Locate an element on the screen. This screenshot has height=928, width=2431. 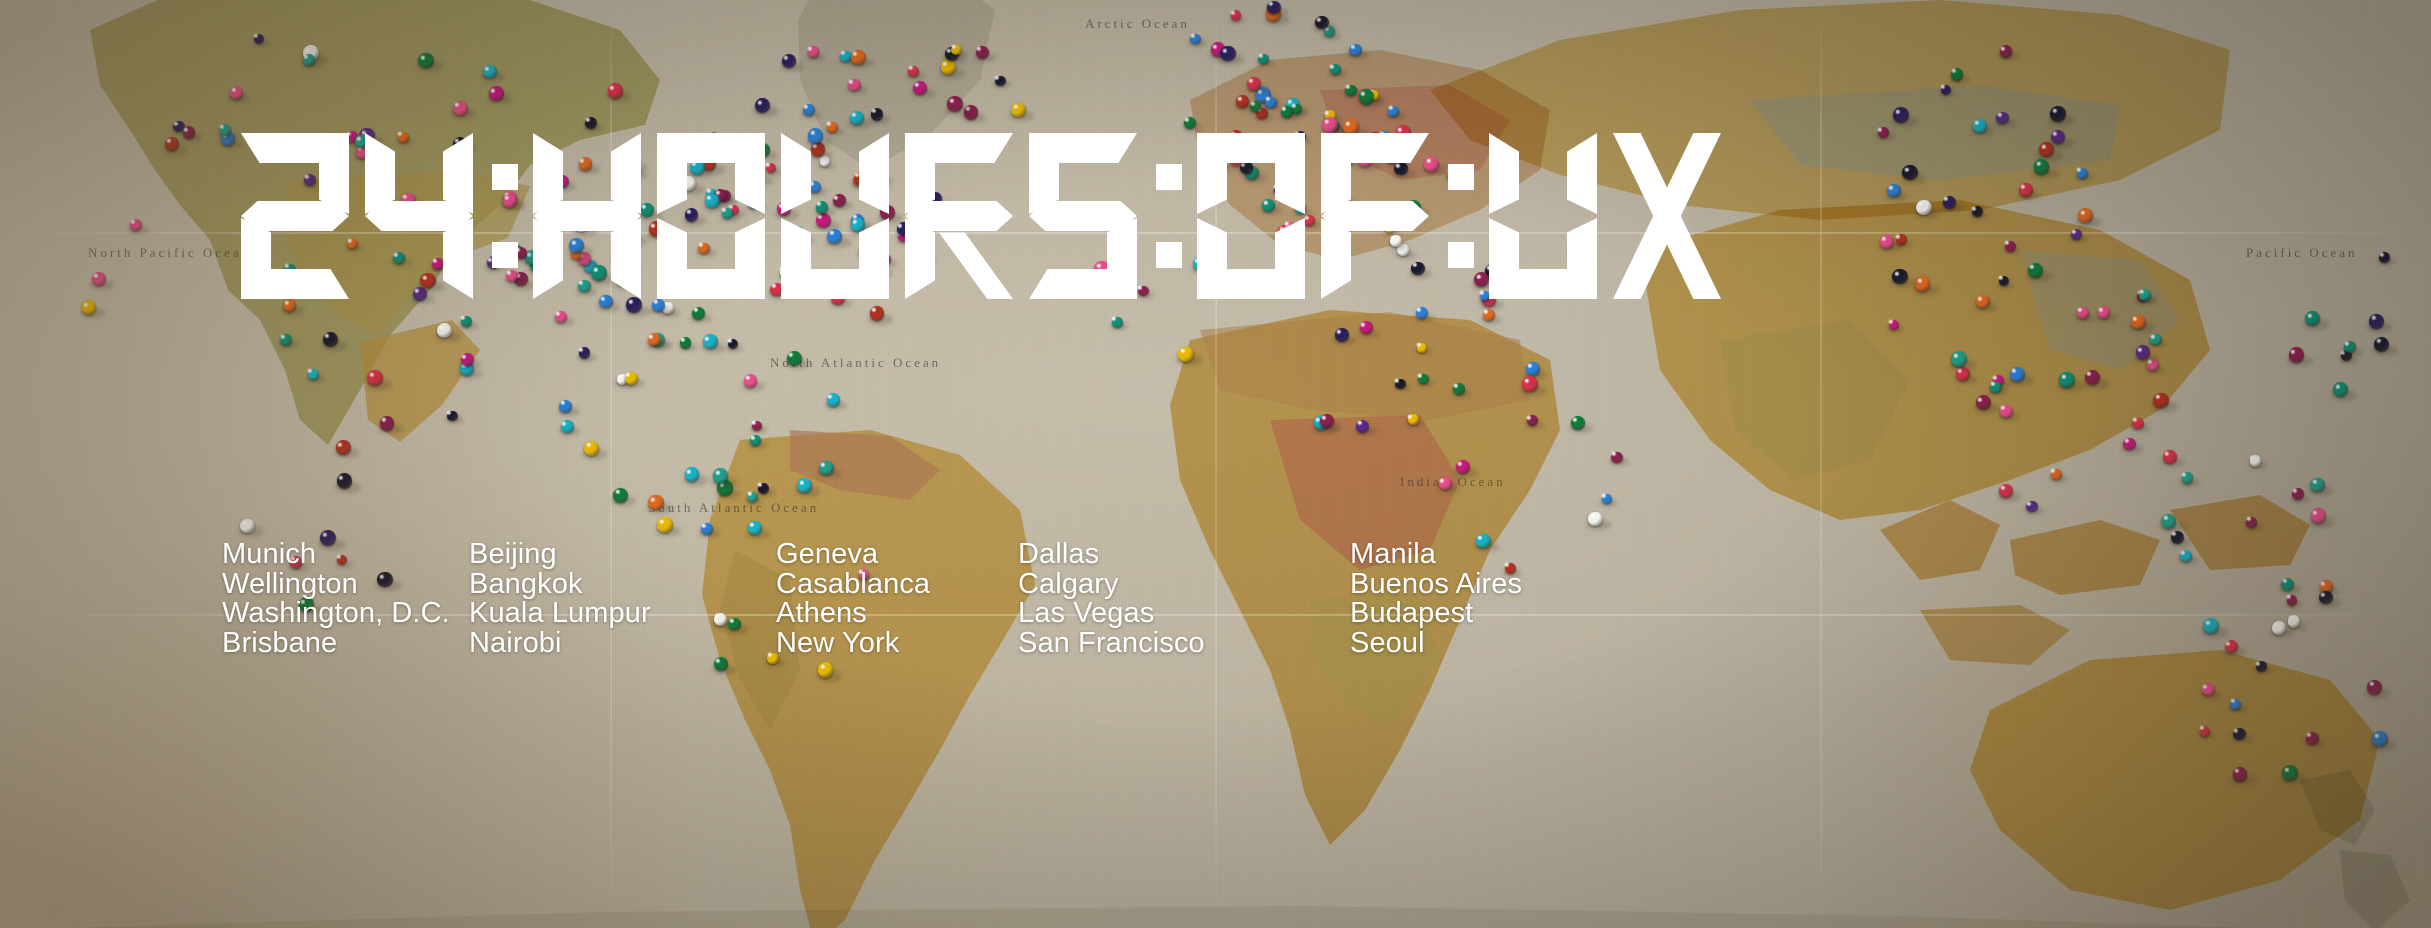
city-name: Nairobi is located at coordinates (515, 642).